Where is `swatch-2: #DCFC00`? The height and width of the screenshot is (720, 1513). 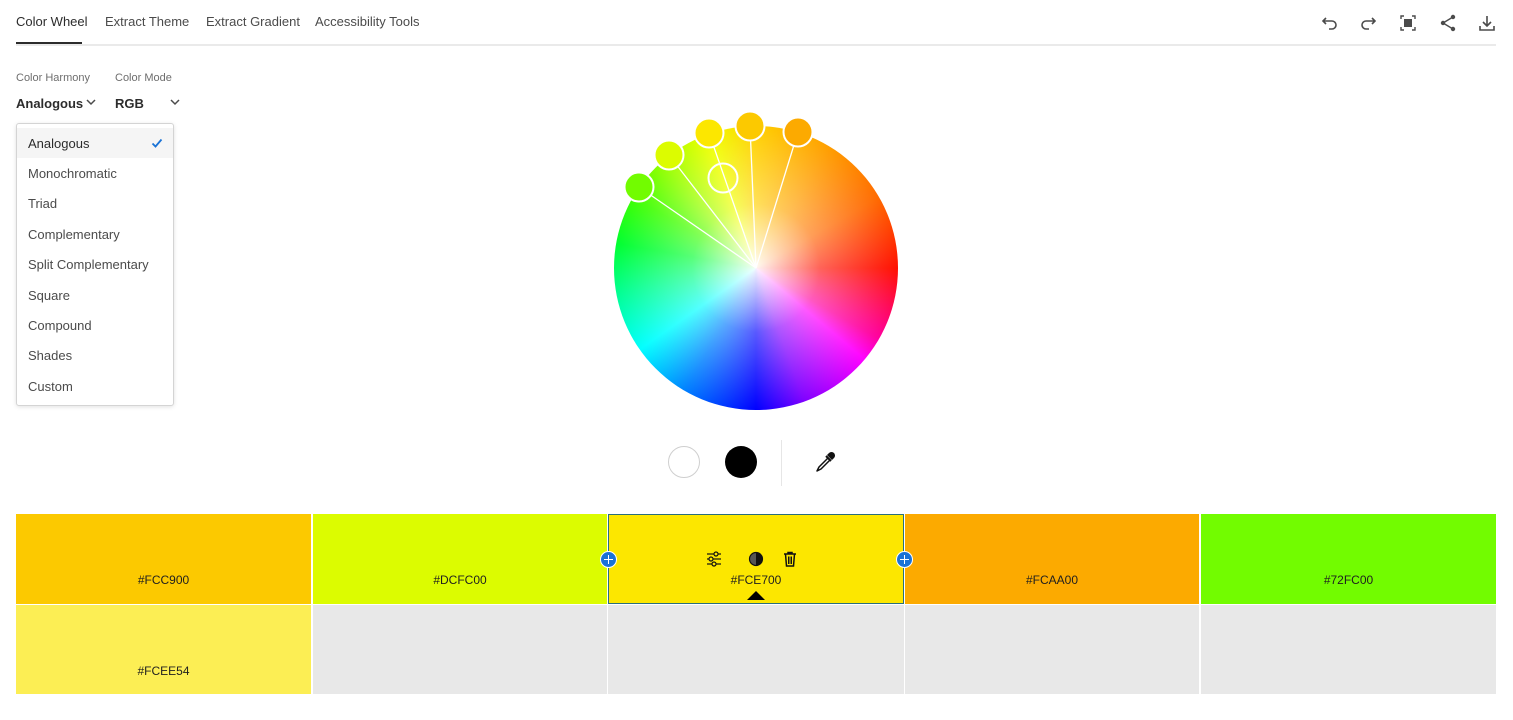
swatch-2: #DCFC00 is located at coordinates (460, 559).